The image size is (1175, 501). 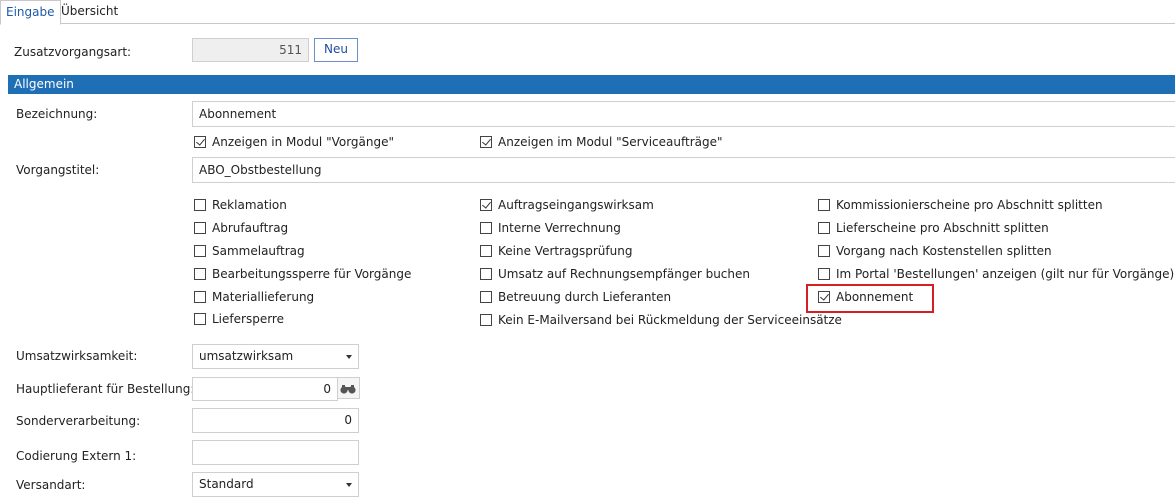 What do you see at coordinates (336, 50) in the screenshot?
I see `neu-button: Neu` at bounding box center [336, 50].